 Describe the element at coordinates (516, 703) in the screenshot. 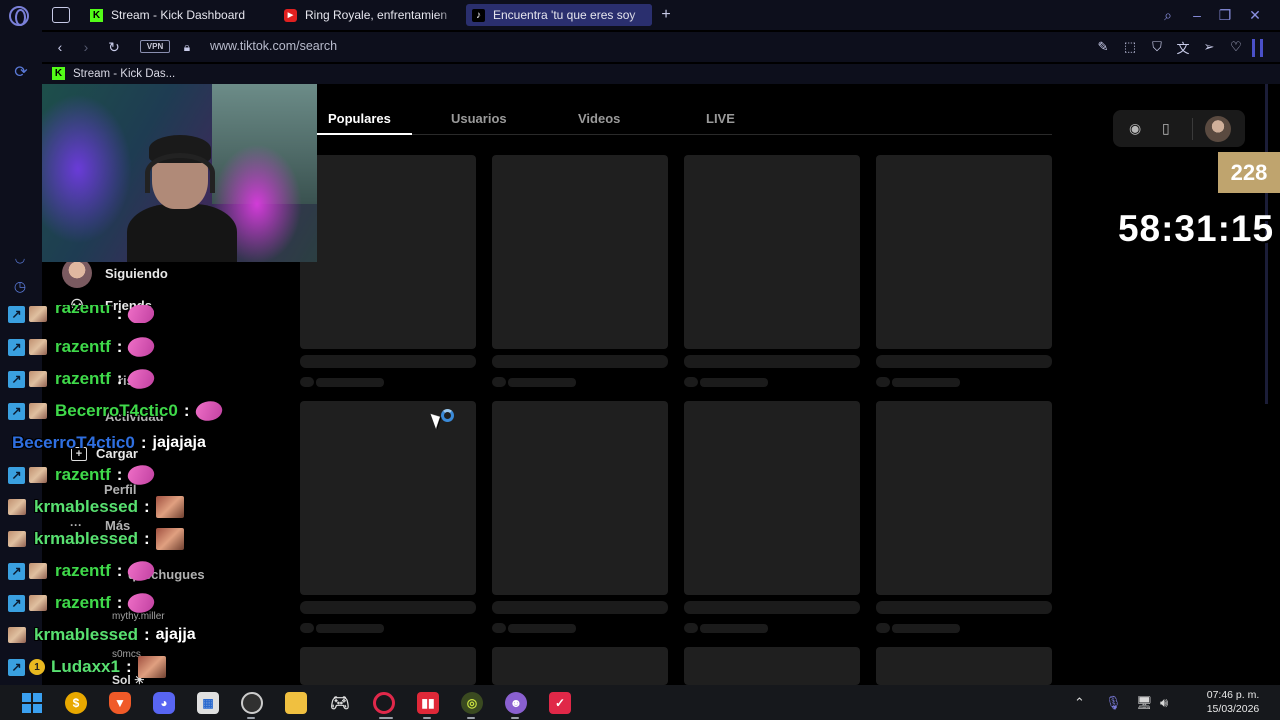

I see `chat-app-icon: ☻` at that location.